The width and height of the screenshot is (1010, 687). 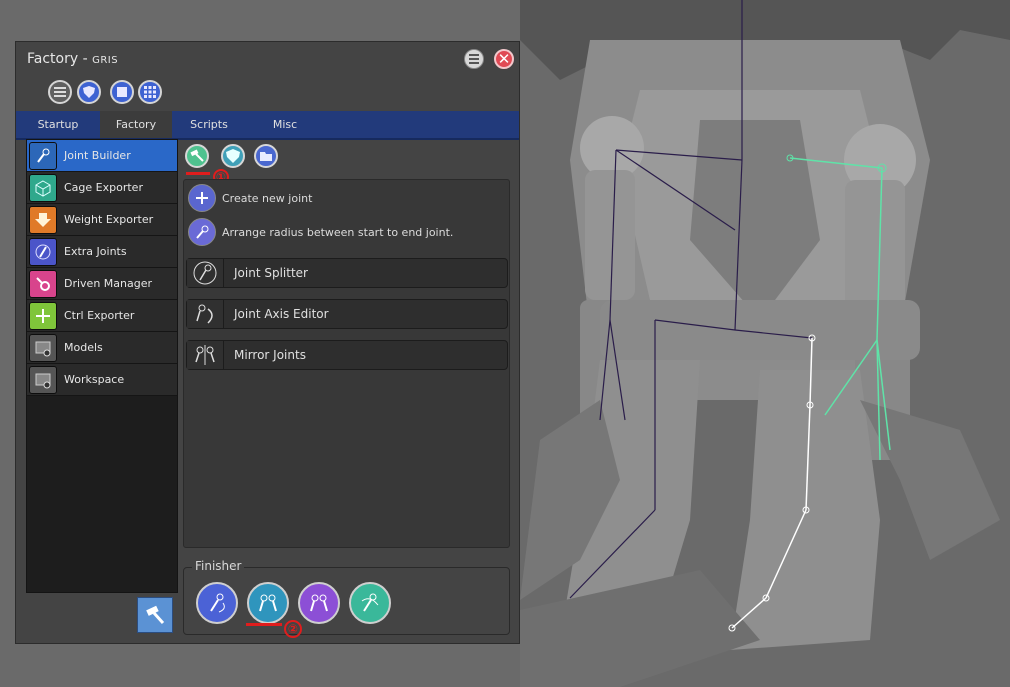 I want to click on window-title: Factory - GRIS, so click(x=72, y=59).